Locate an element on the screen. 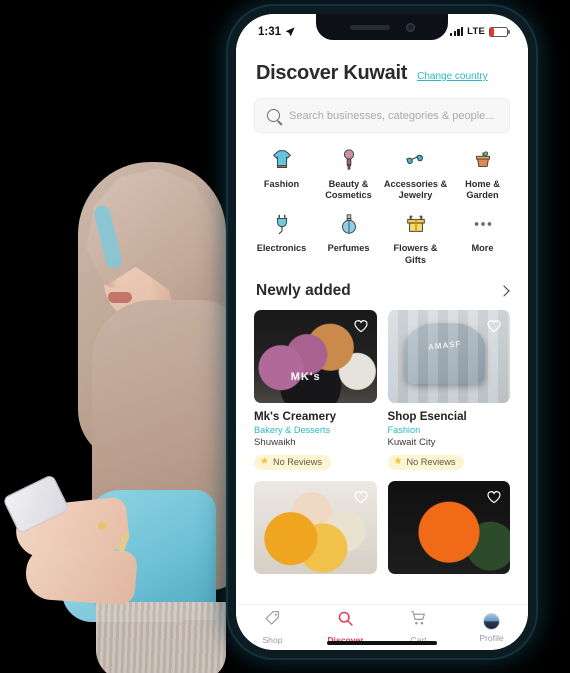 Image resolution: width=570 pixels, height=673 pixels. page-header: Discover Kuwait Change country is located at coordinates (382, 64).